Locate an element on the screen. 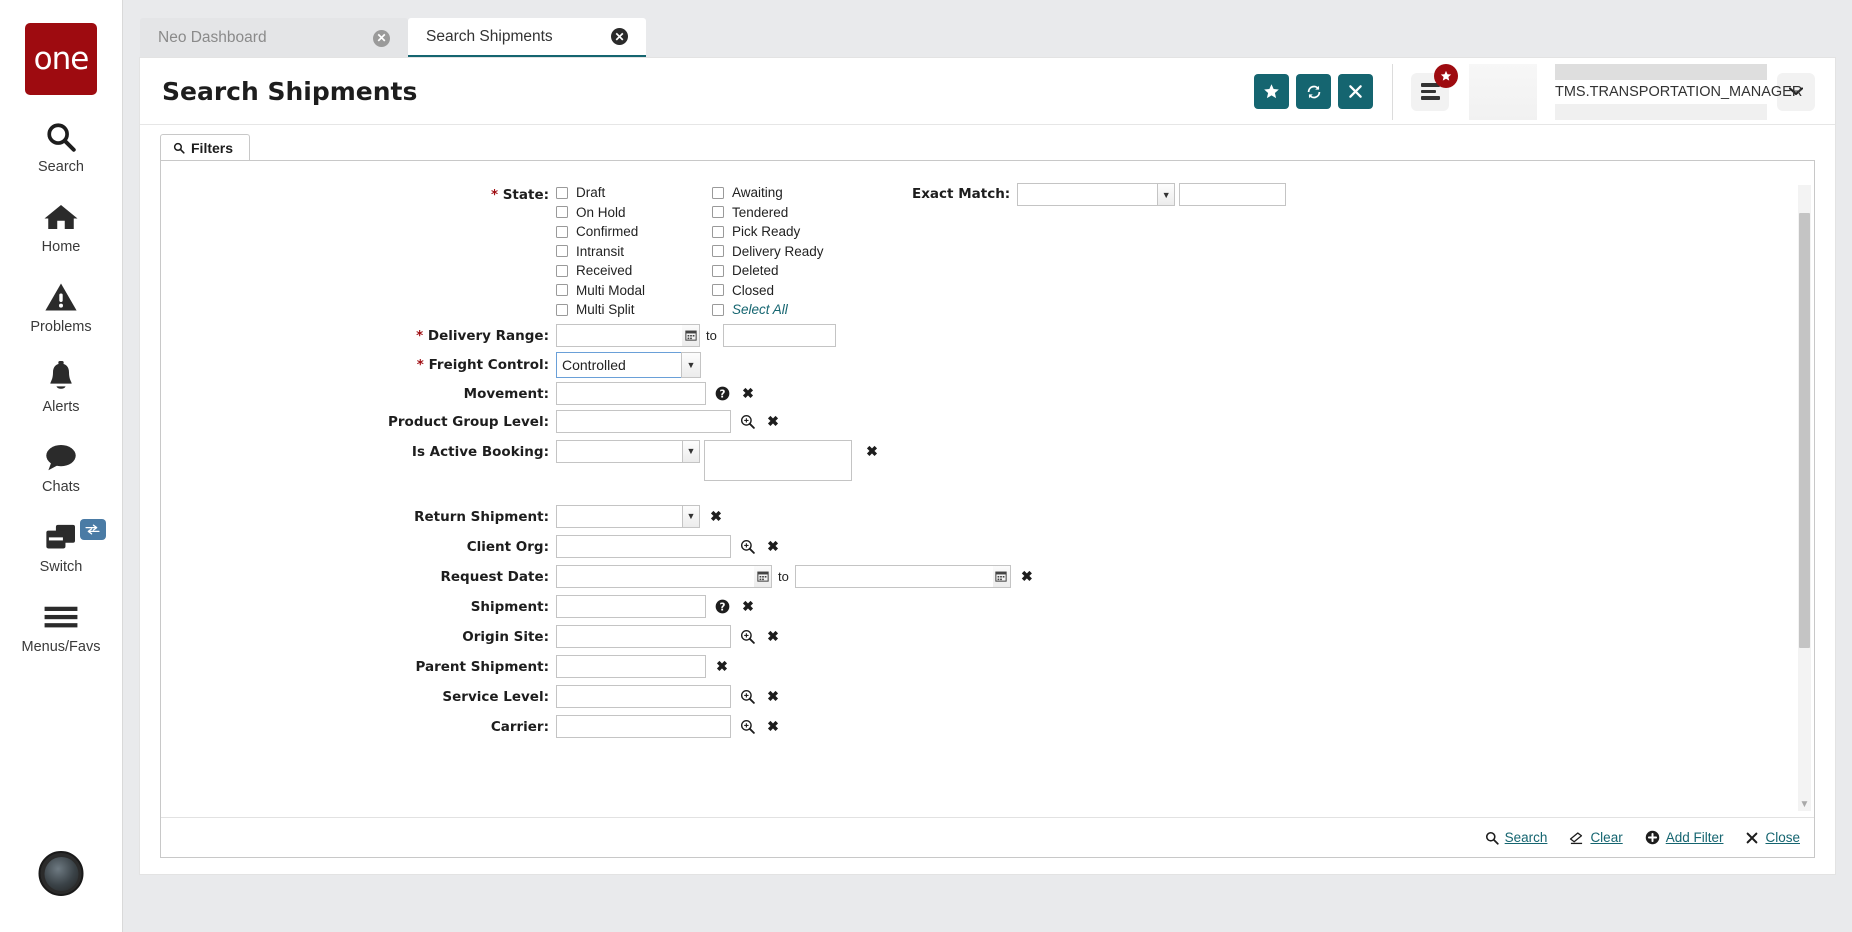  request-date-to-input is located at coordinates (893, 576).